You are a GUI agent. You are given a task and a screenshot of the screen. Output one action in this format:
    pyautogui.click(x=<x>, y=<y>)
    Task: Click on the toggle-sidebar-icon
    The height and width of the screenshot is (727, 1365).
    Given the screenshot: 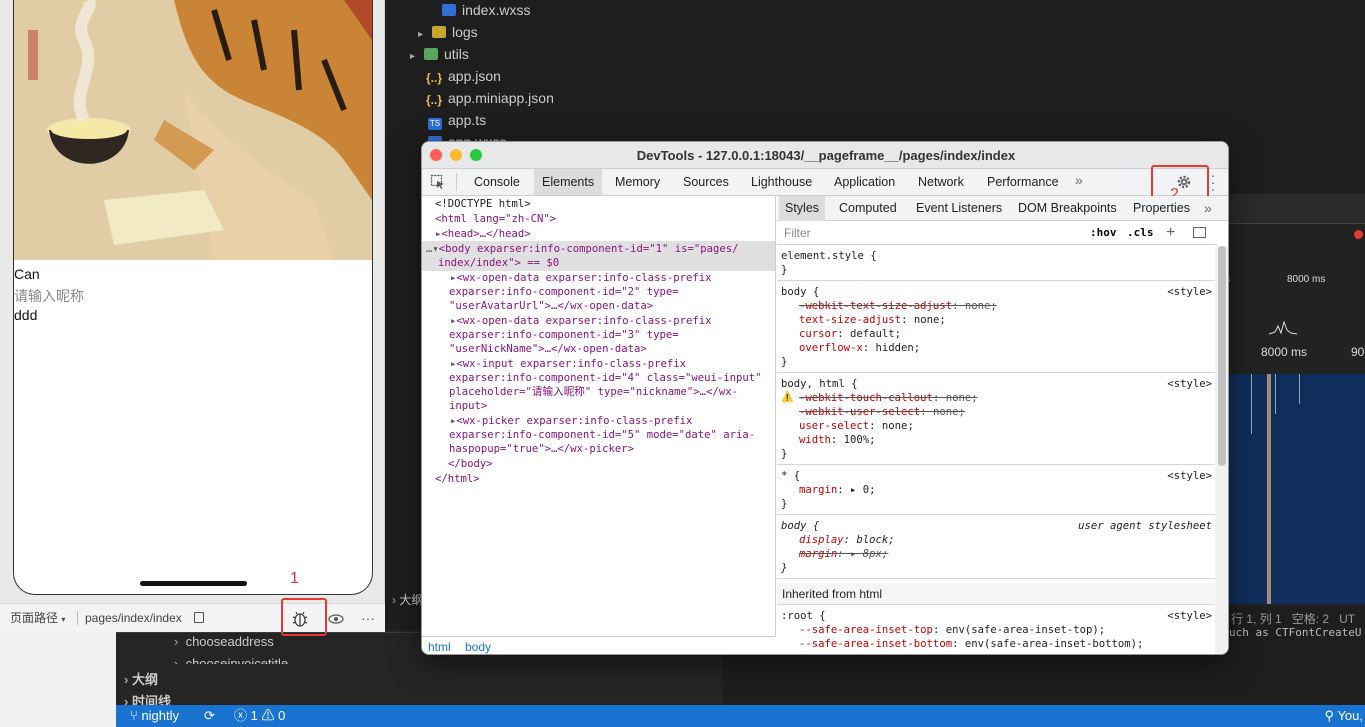 What is the action you would take?
    pyautogui.click(x=1199, y=232)
    